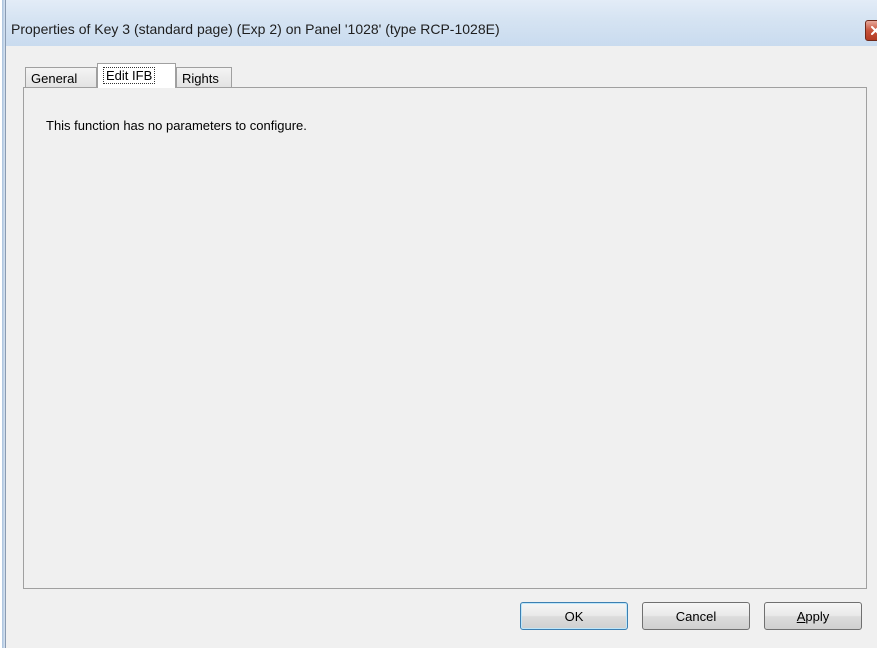 The image size is (877, 648). Describe the element at coordinates (129, 75) in the screenshot. I see `tab-edit-ifb-label: Edit IFB` at that location.